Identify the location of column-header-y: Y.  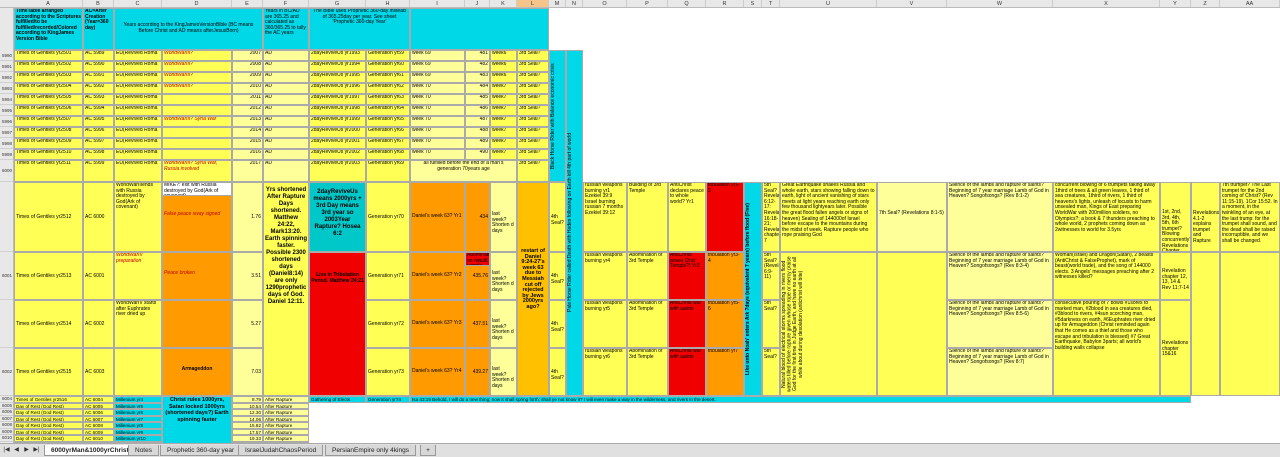
(1175, 3).